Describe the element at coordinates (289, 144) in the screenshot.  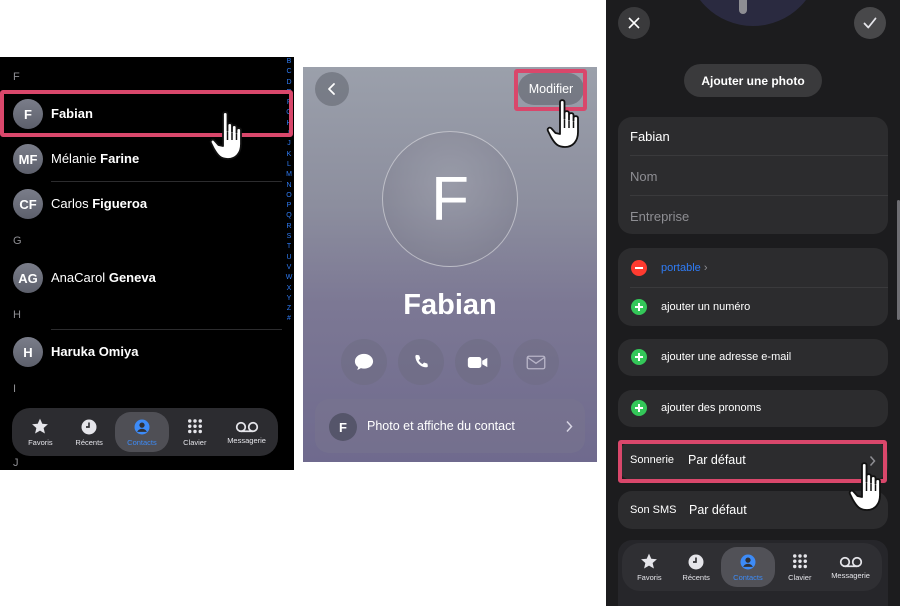
I see `index-letter: J` at that location.